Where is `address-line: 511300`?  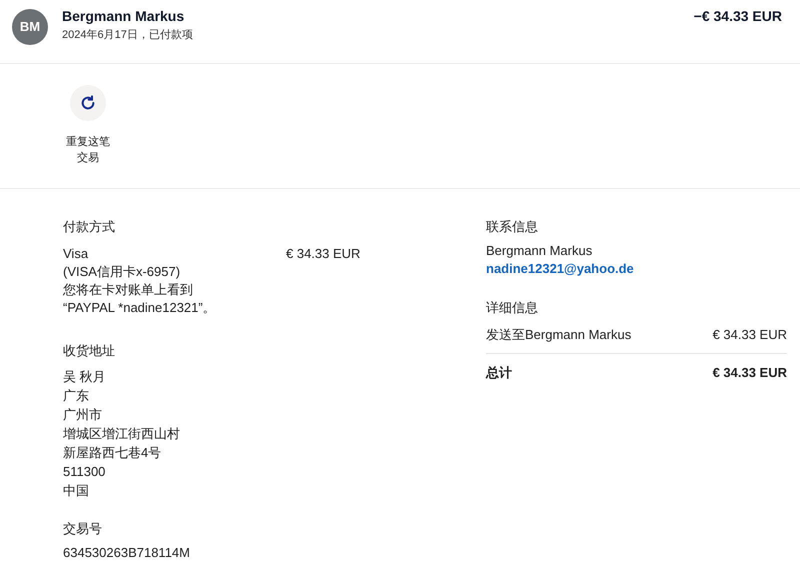 address-line: 511300 is located at coordinates (84, 472).